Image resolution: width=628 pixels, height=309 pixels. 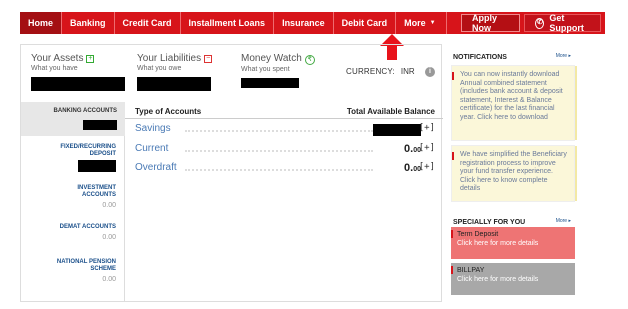 What do you see at coordinates (430, 72) in the screenshot?
I see `info-icon: i` at bounding box center [430, 72].